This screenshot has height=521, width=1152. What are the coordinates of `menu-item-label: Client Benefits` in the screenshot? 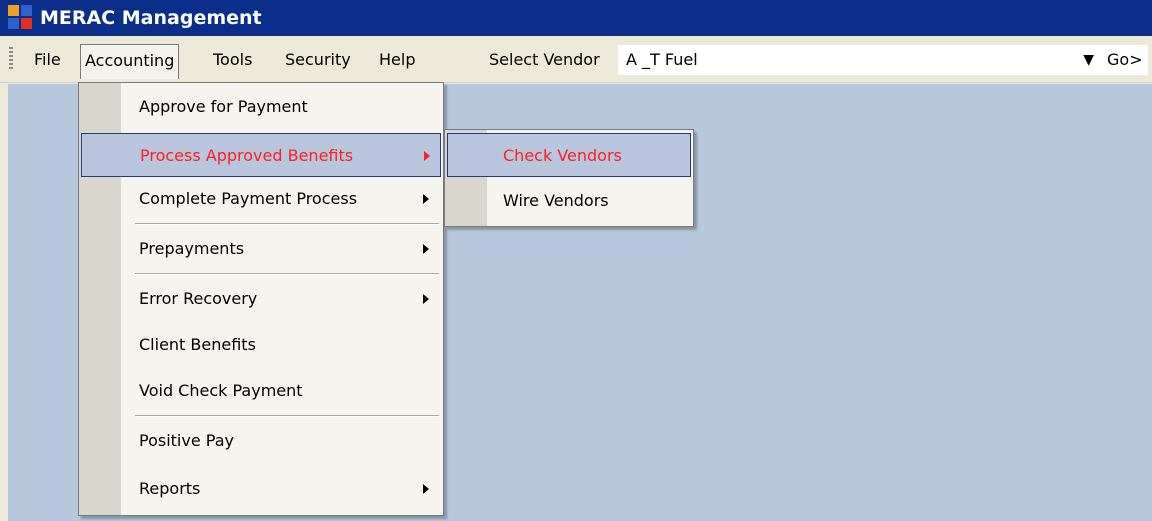 It's located at (197, 344).